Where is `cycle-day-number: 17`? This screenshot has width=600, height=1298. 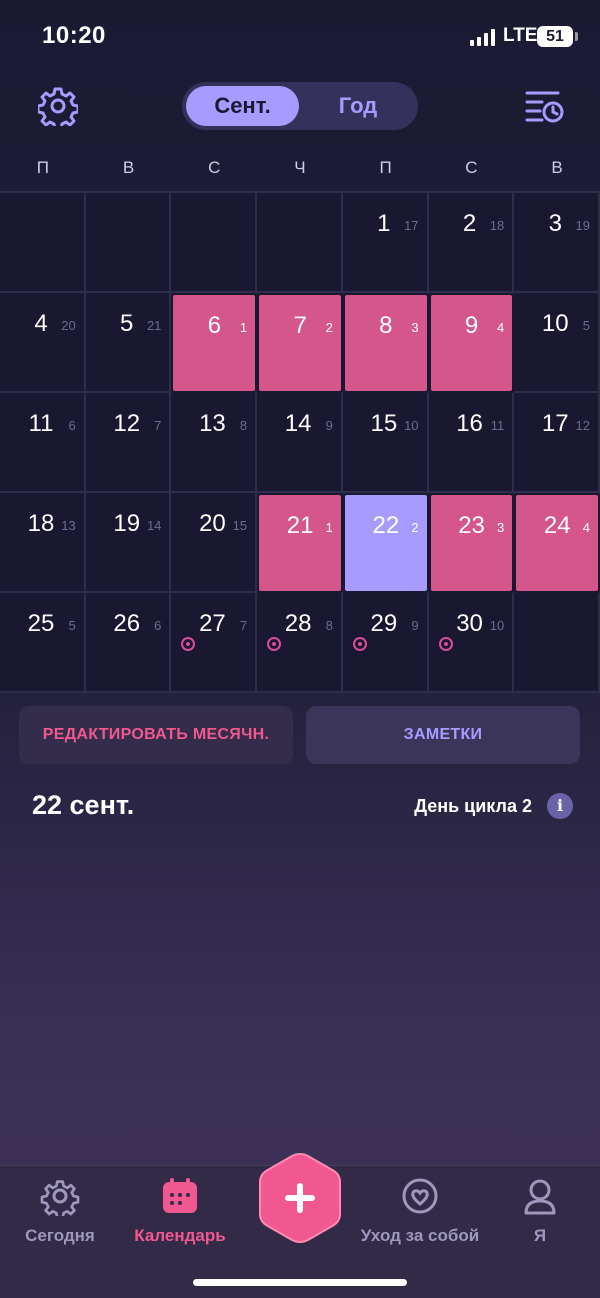 cycle-day-number: 17 is located at coordinates (411, 225).